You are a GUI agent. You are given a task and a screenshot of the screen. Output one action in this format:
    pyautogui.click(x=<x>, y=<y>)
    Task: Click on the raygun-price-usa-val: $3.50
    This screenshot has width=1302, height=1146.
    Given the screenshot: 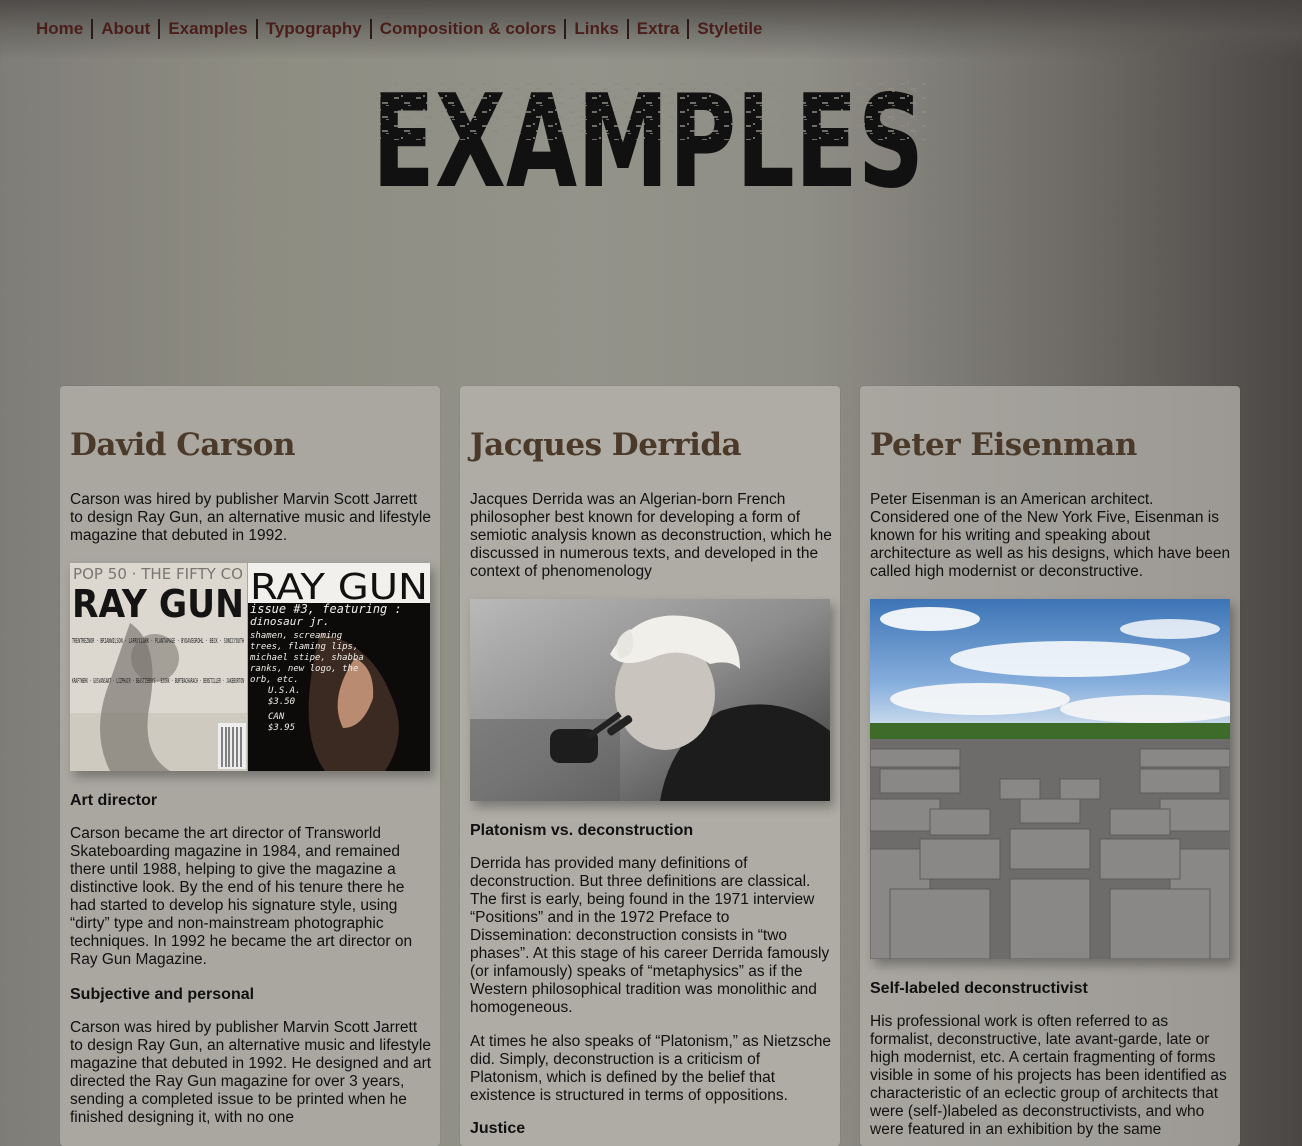 What is the action you would take?
    pyautogui.click(x=281, y=702)
    